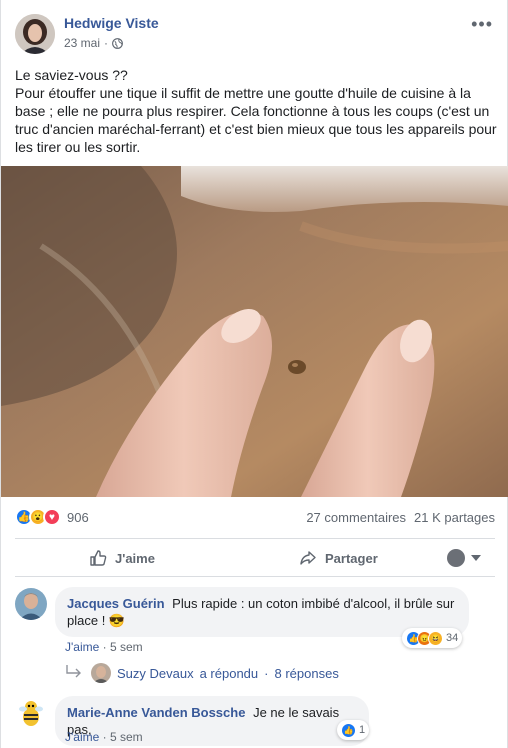 The height and width of the screenshot is (748, 508). What do you see at coordinates (98, 558) in the screenshot?
I see `thumbs-up-icon` at bounding box center [98, 558].